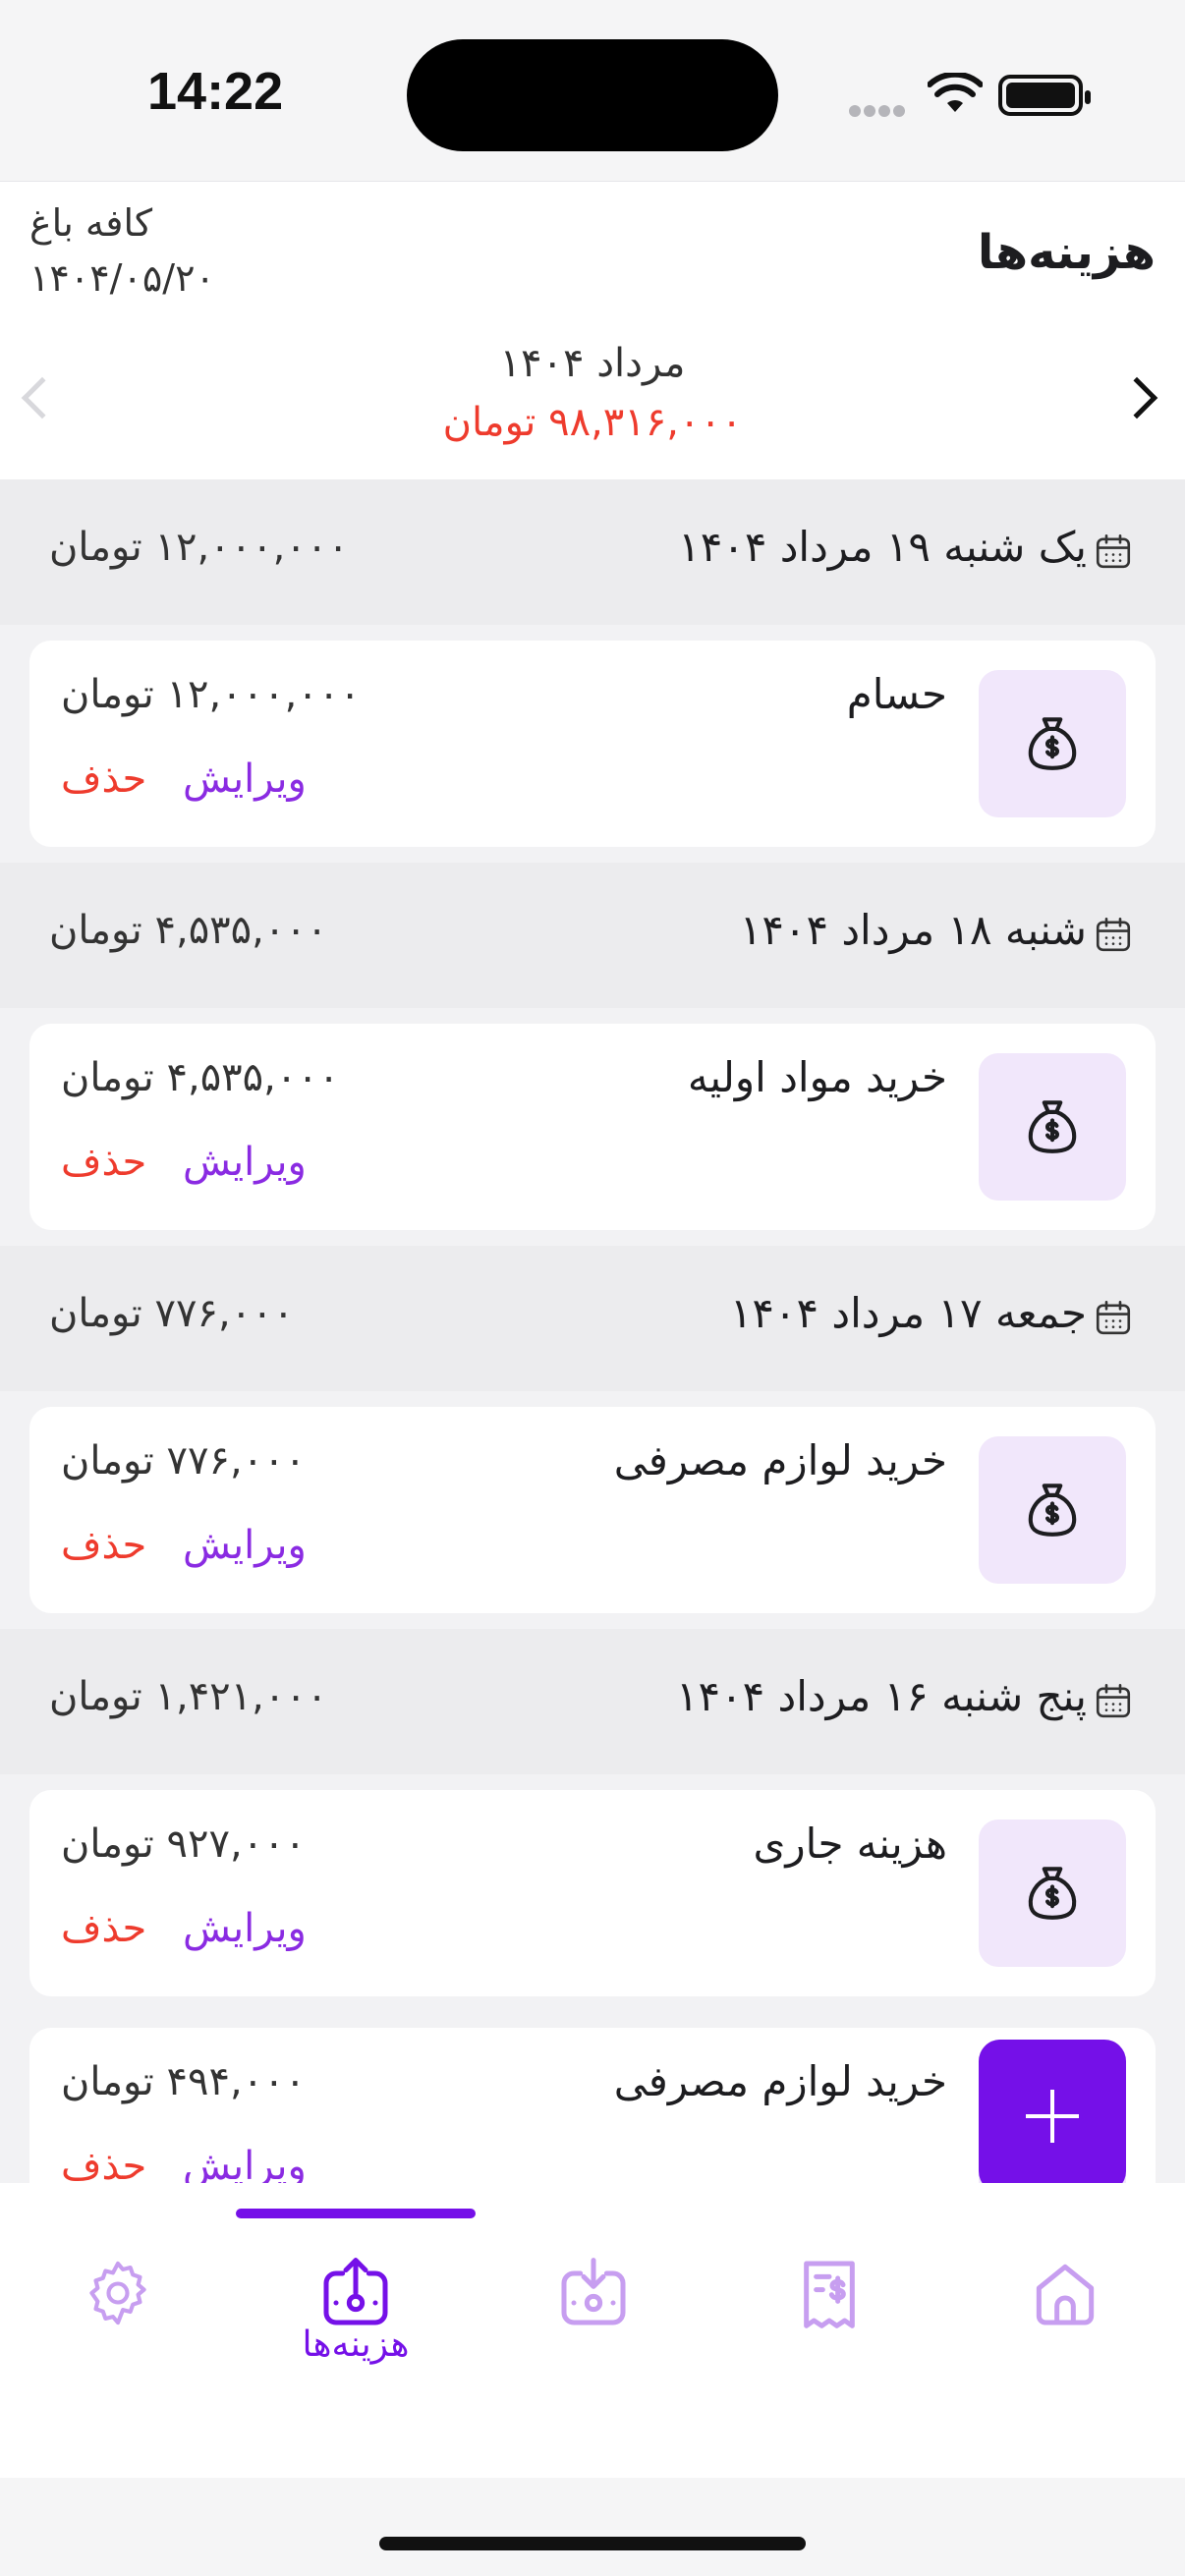 This screenshot has height=2576, width=1185. I want to click on expense-card: خرید مواد اولیه ۴,۵۳۵,۰۰۰ تومان ویرایش حذف, so click(592, 1127).